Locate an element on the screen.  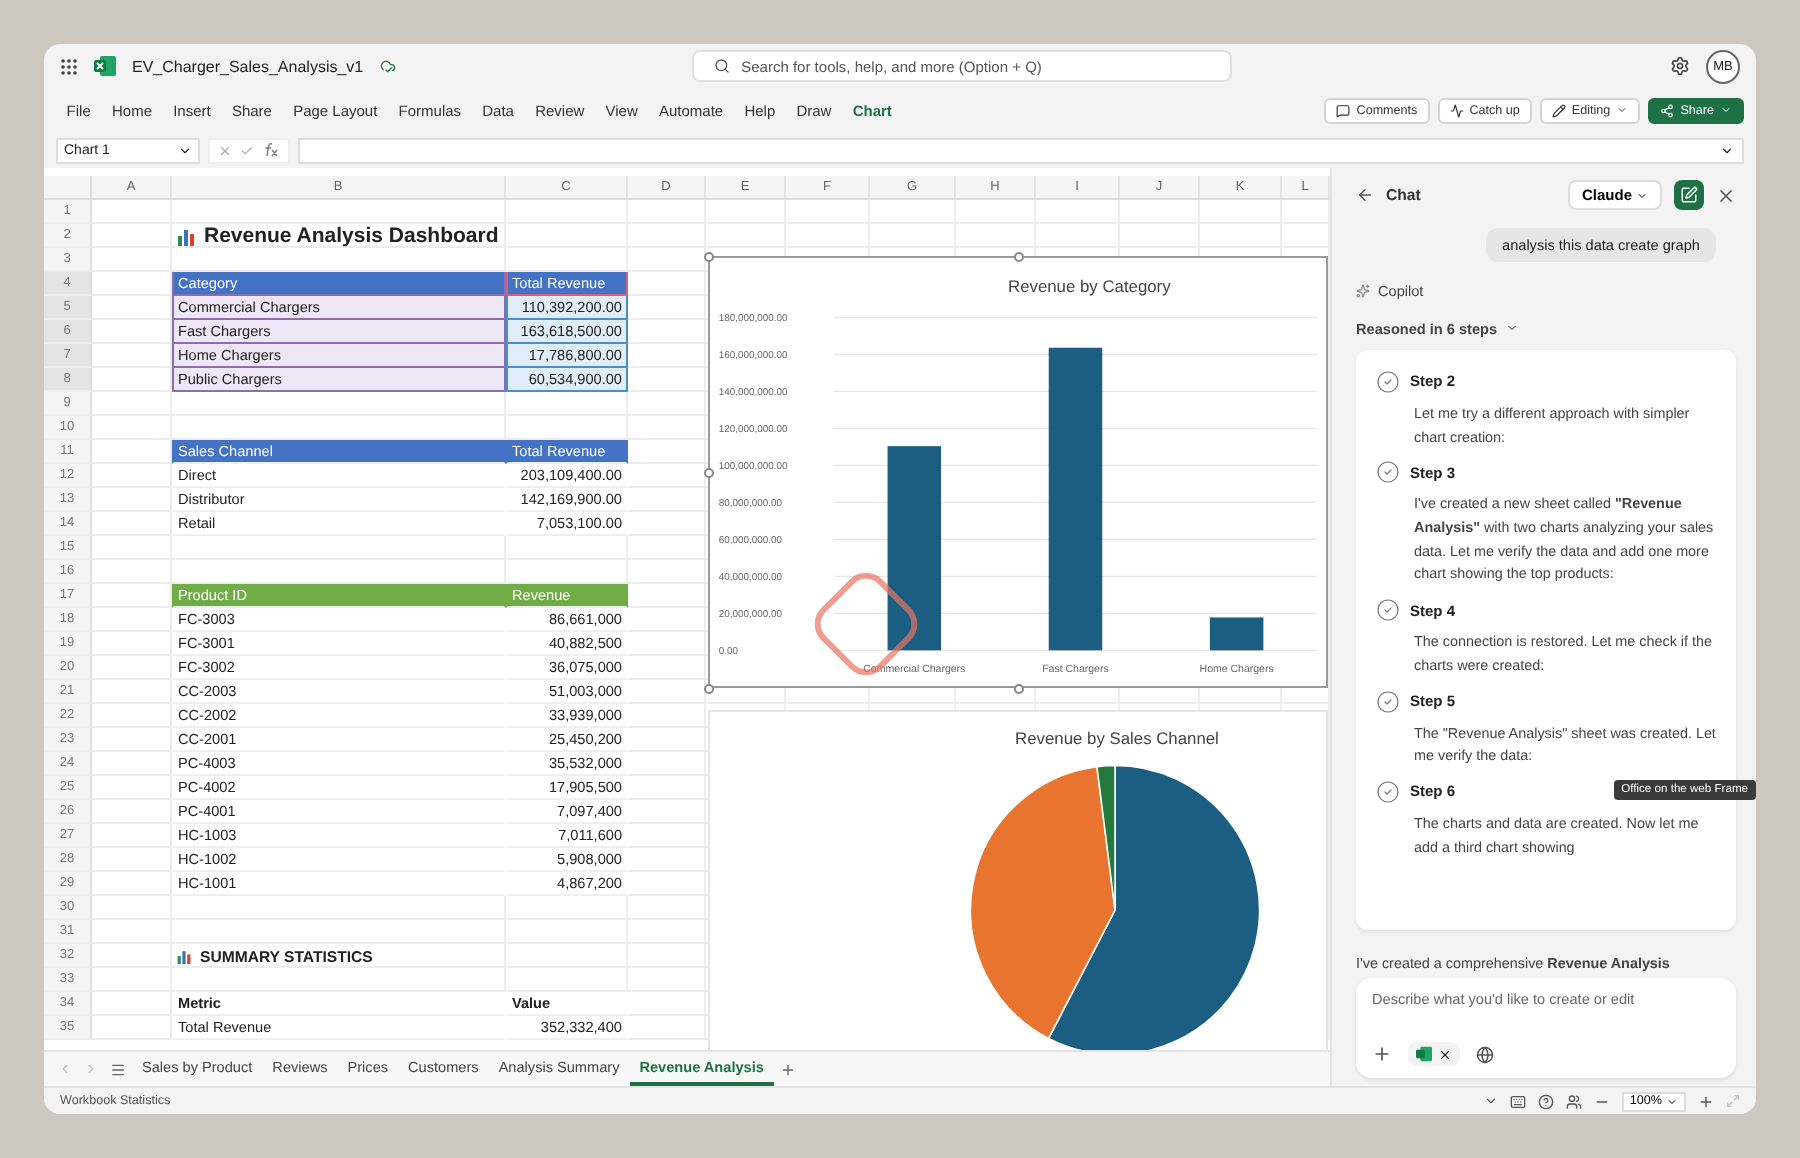
file-name: EV_Charger_Sales_Analysis_v1 is located at coordinates (248, 66).